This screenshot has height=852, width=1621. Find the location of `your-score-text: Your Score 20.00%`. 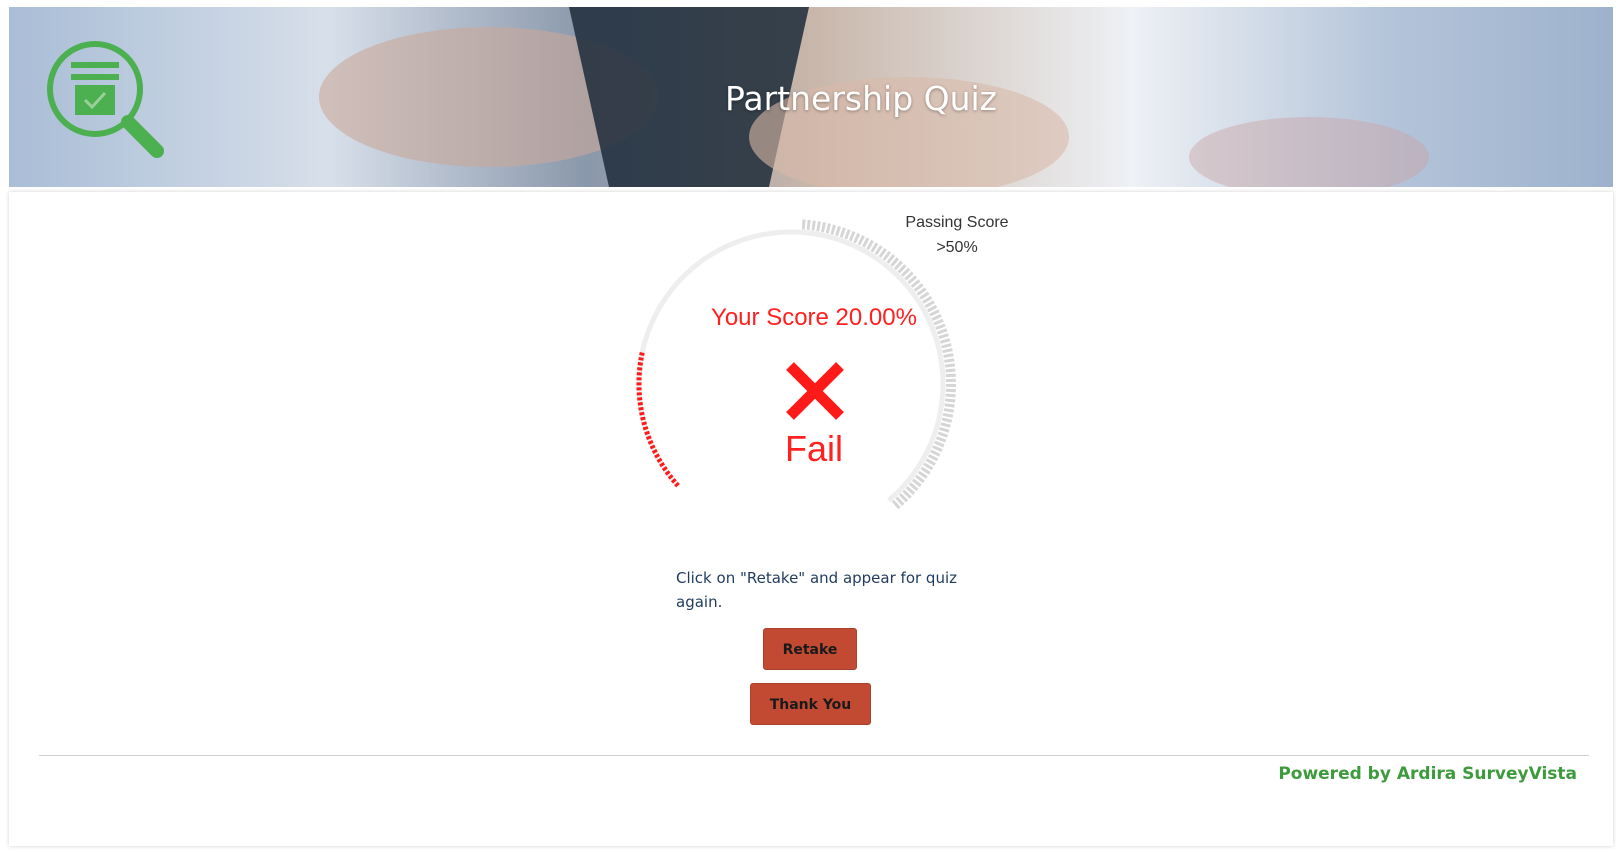

your-score-text: Your Score 20.00% is located at coordinates (814, 317).